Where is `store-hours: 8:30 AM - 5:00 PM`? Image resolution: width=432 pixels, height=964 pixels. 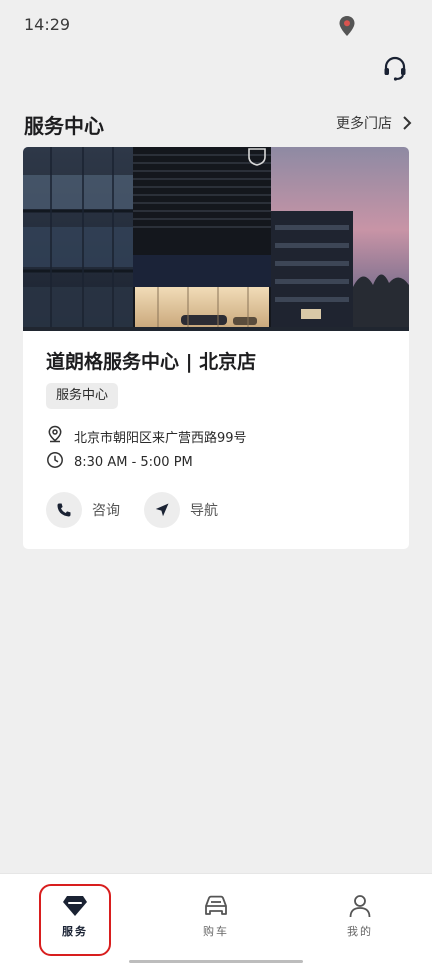 store-hours: 8:30 AM - 5:00 PM is located at coordinates (133, 462).